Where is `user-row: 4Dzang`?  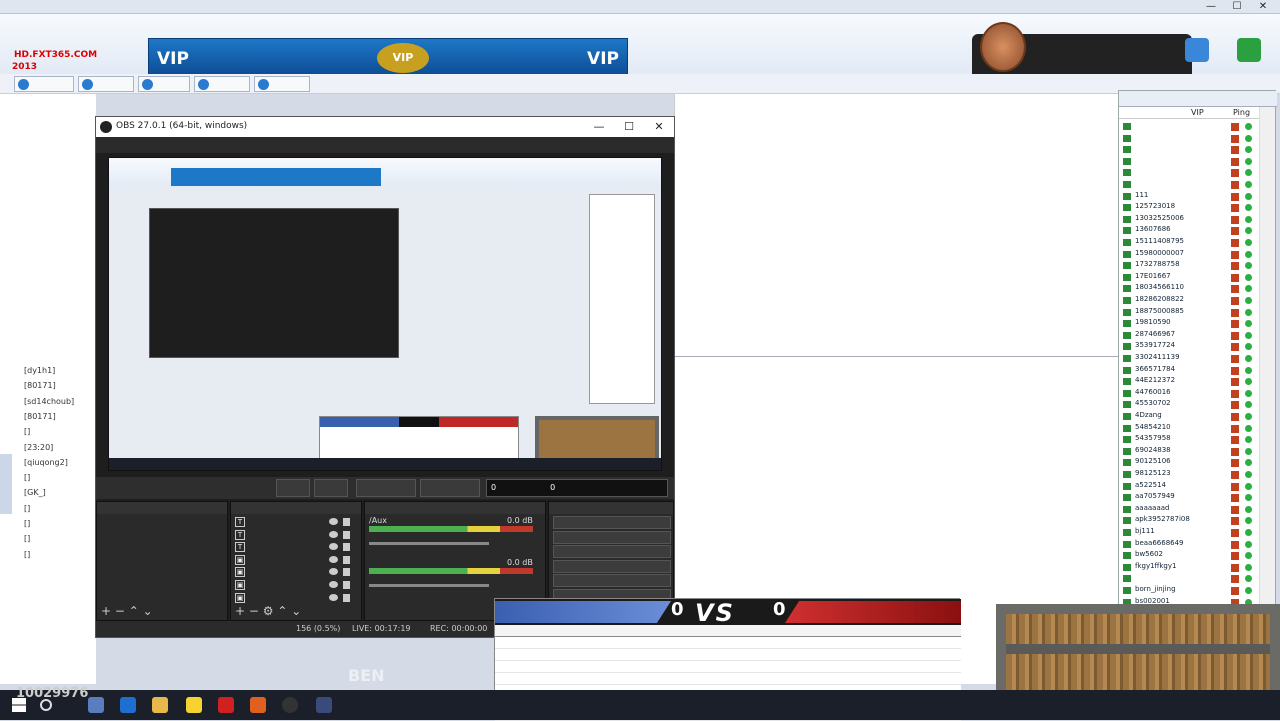
user-row: 4Dzang is located at coordinates (1190, 417).